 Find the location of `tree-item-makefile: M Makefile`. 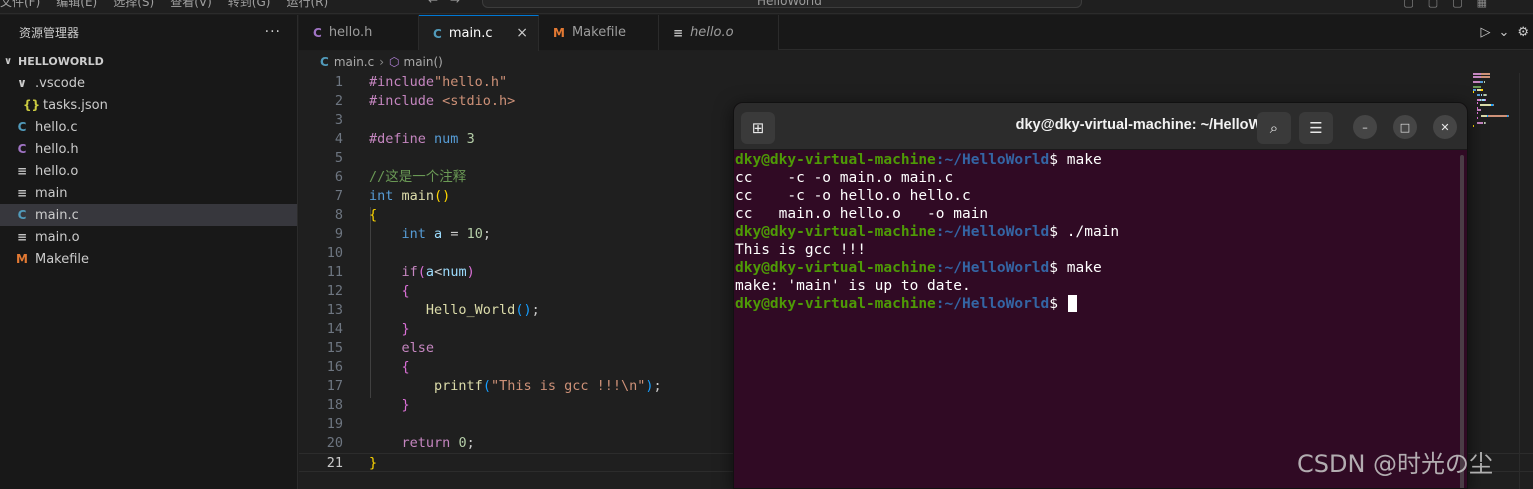

tree-item-makefile: M Makefile is located at coordinates (148, 259).